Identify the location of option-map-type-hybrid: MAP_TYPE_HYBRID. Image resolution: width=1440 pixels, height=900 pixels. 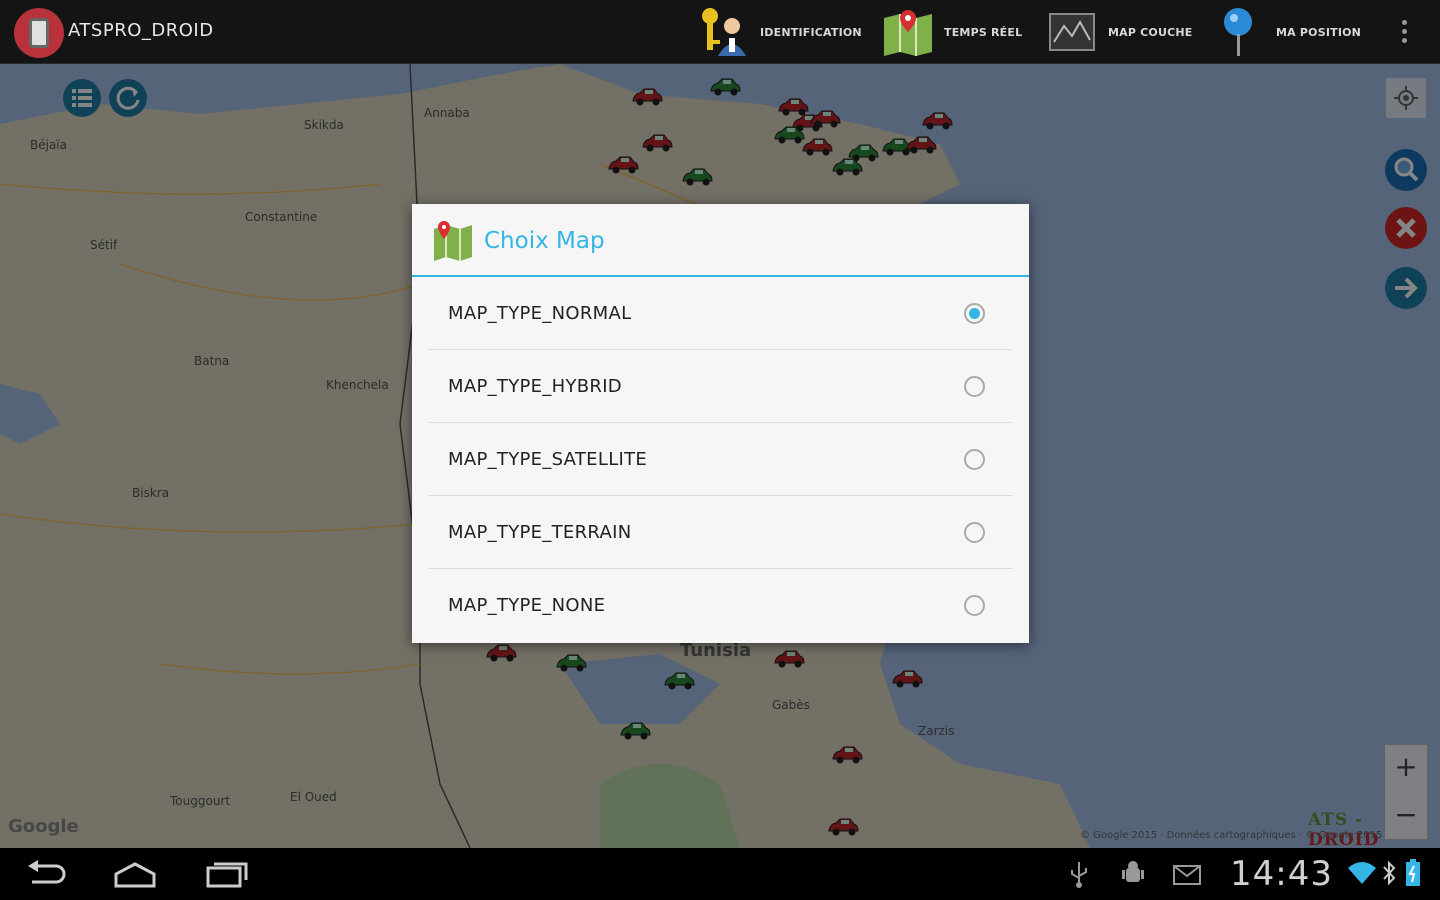
(720, 386).